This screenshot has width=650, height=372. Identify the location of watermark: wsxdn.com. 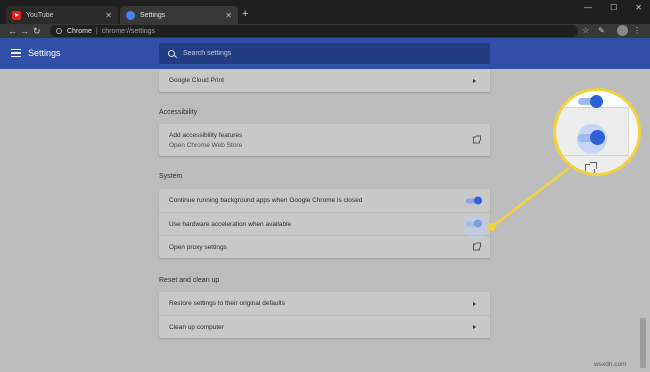
(610, 364).